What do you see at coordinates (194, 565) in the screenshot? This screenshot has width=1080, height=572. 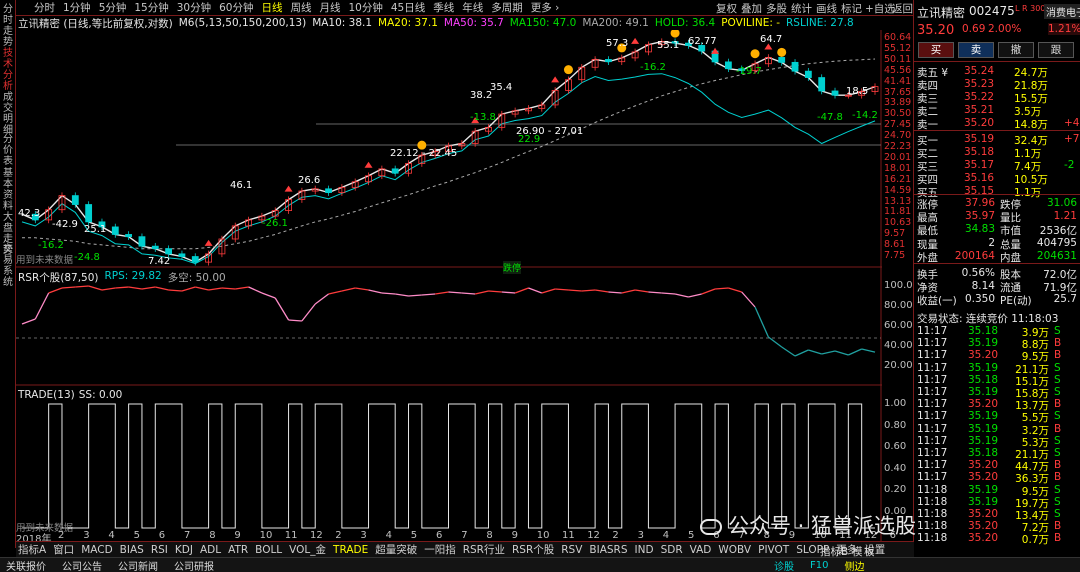 I see `status-item: 公司研报` at bounding box center [194, 565].